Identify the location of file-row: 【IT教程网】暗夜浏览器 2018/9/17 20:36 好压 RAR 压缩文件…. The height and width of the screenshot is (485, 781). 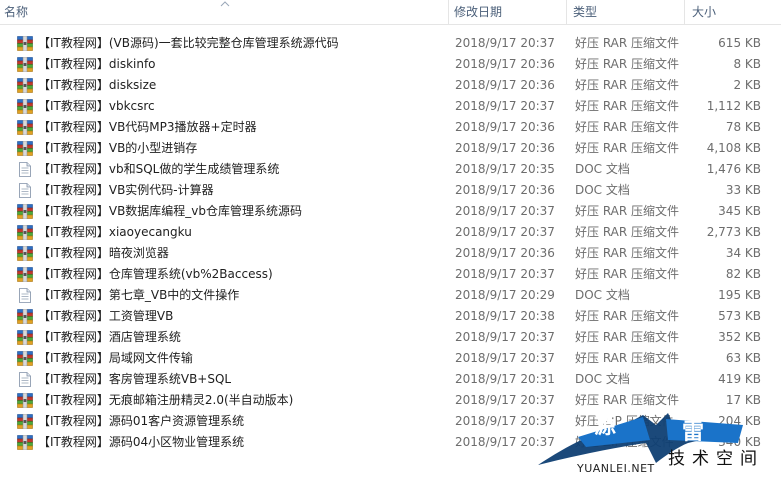
(390, 253).